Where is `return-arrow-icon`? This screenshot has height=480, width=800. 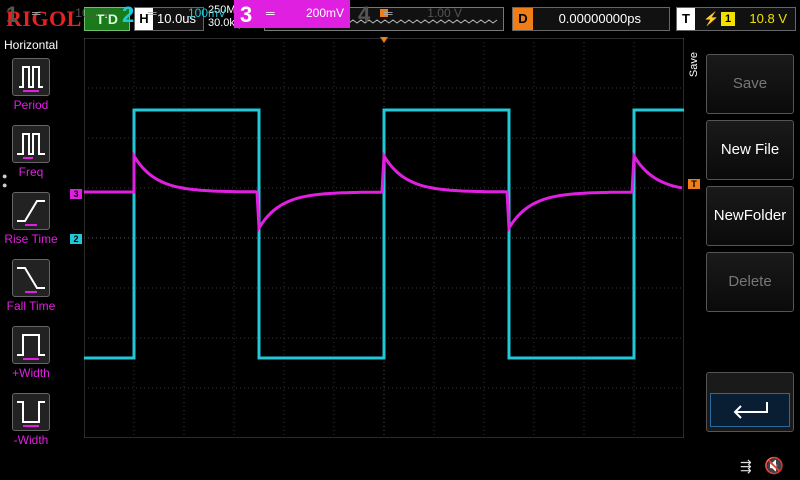
return-arrow-icon is located at coordinates (750, 410).